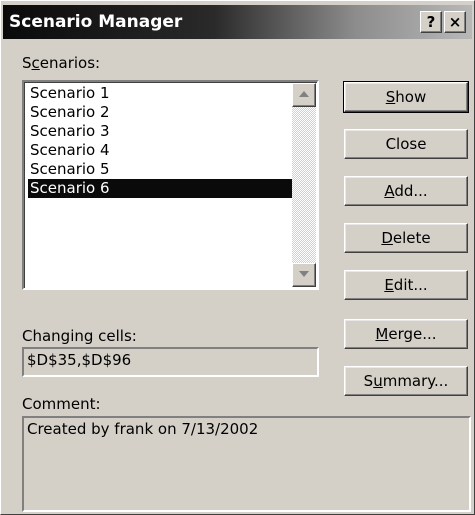 Image resolution: width=475 pixels, height=515 pixels. I want to click on scroll-down-button, so click(304, 275).